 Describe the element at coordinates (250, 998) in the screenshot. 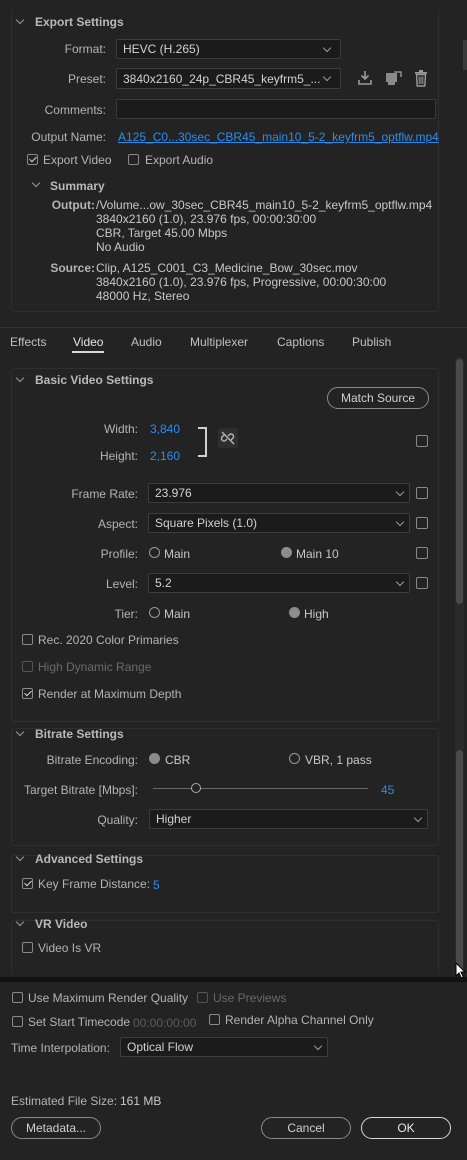

I see `previews-label: Use Previews` at that location.